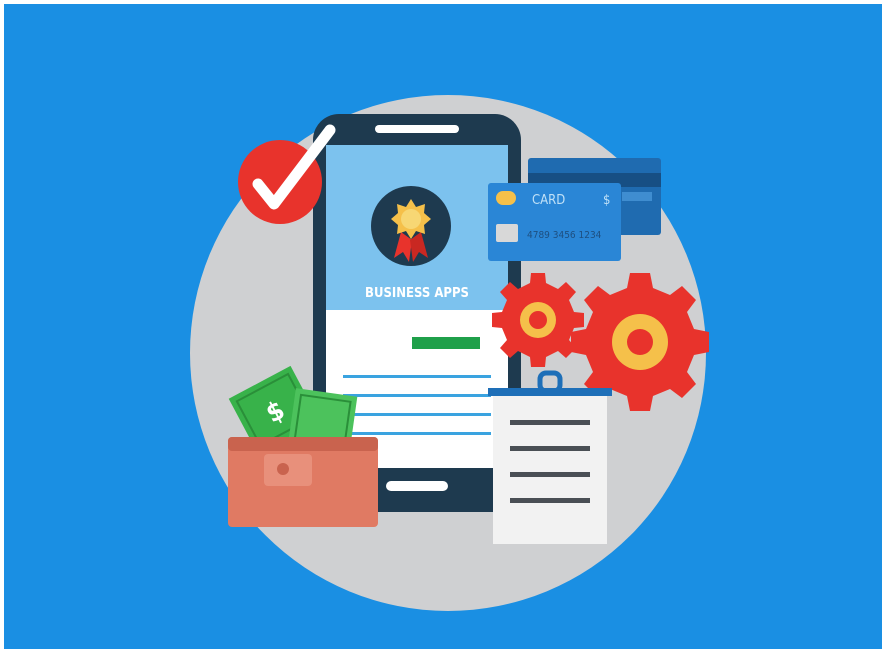 The height and width of the screenshot is (653, 885). I want to click on clipboard-icon, so click(550, 457).